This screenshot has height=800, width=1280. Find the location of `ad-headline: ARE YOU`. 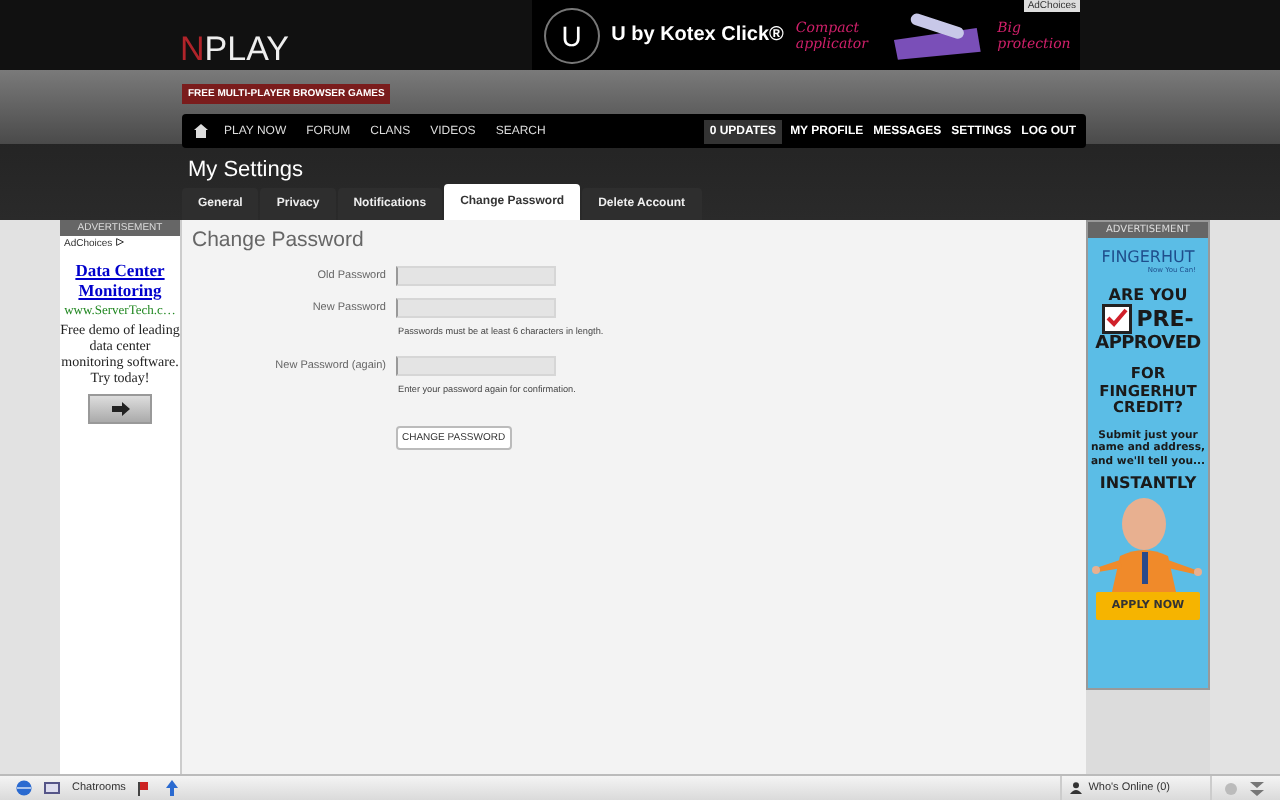

ad-headline: ARE YOU is located at coordinates (1148, 295).